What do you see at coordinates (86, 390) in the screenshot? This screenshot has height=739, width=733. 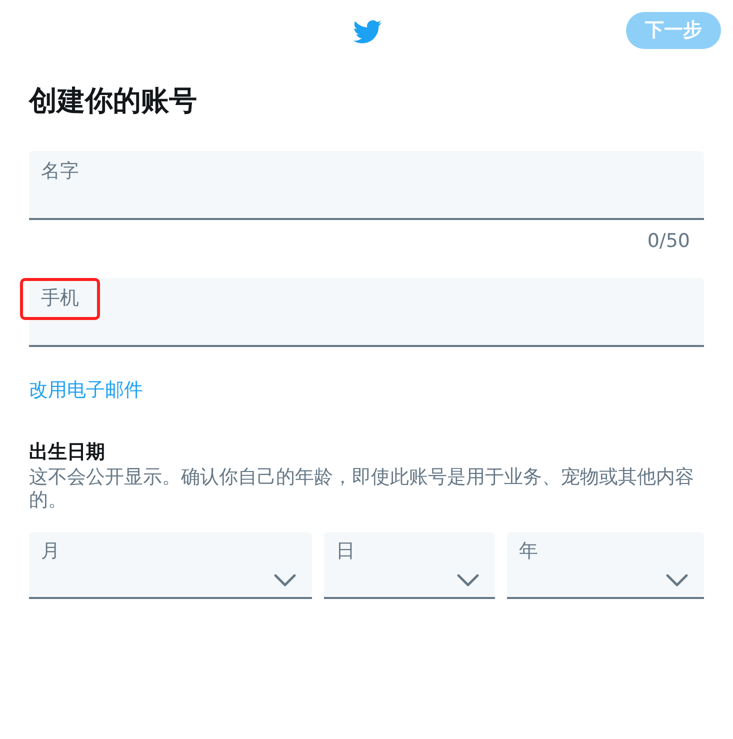 I see `use-email-link: 改用电子邮件` at bounding box center [86, 390].